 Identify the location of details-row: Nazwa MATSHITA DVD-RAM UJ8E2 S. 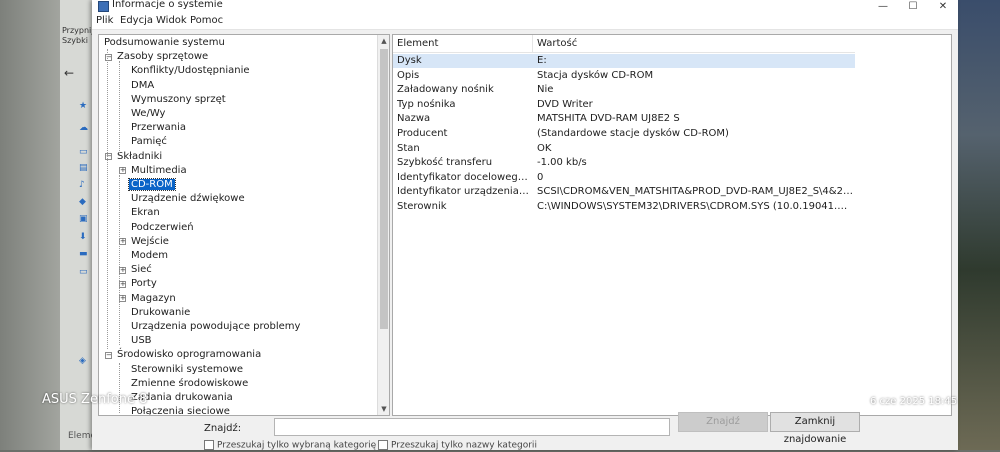
(624, 119).